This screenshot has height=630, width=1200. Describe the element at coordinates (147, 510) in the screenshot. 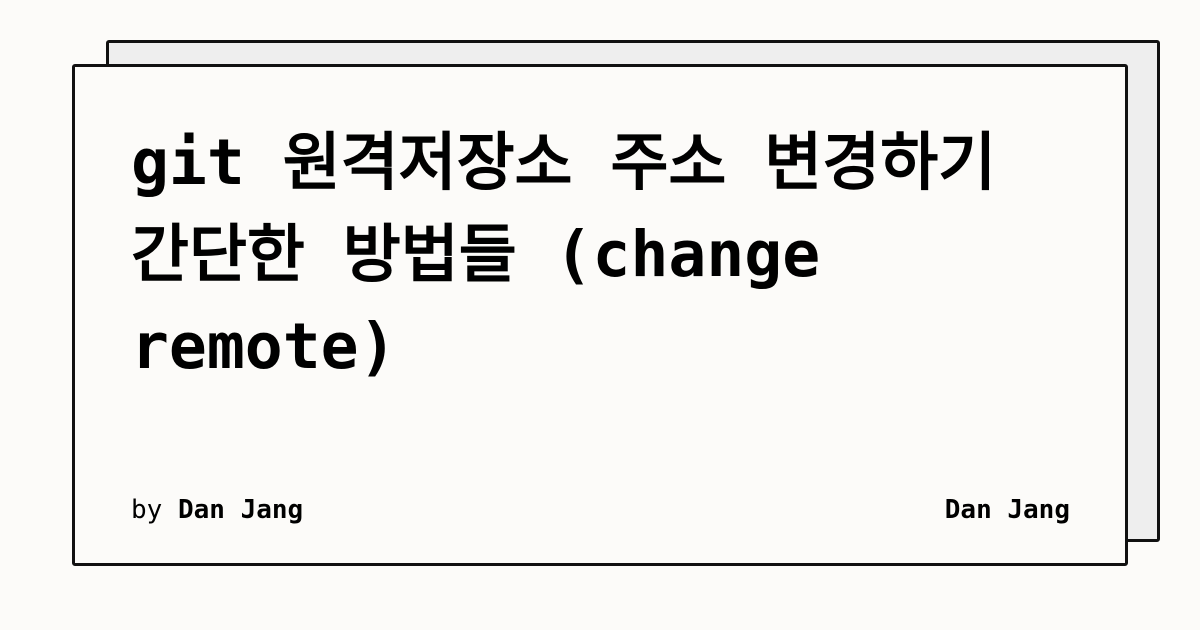

I see `byline-prefix: by` at that location.